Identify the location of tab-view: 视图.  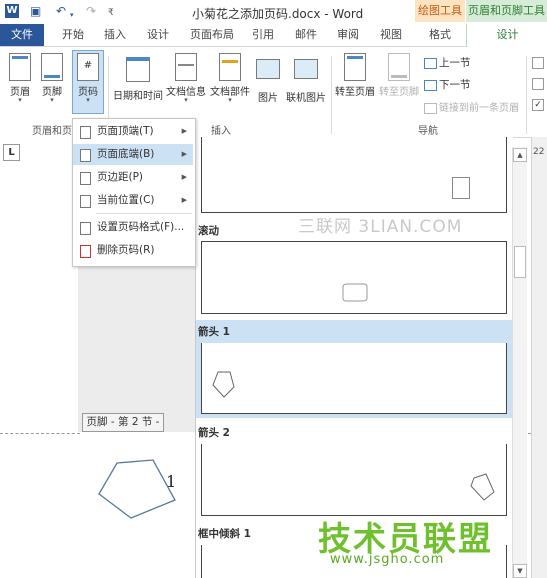
(391, 35).